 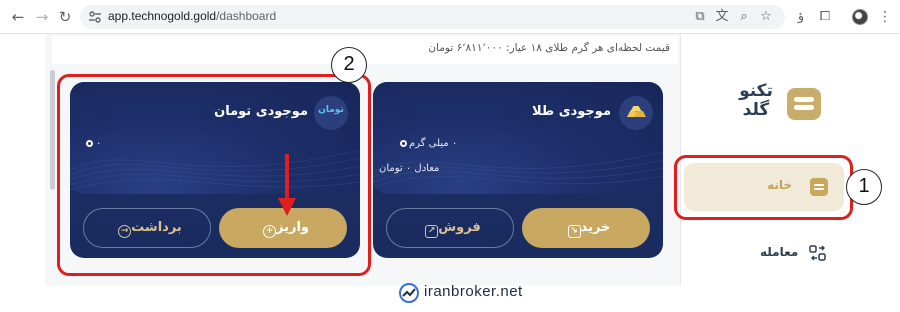 I want to click on site-settings-icon, so click(x=95, y=17).